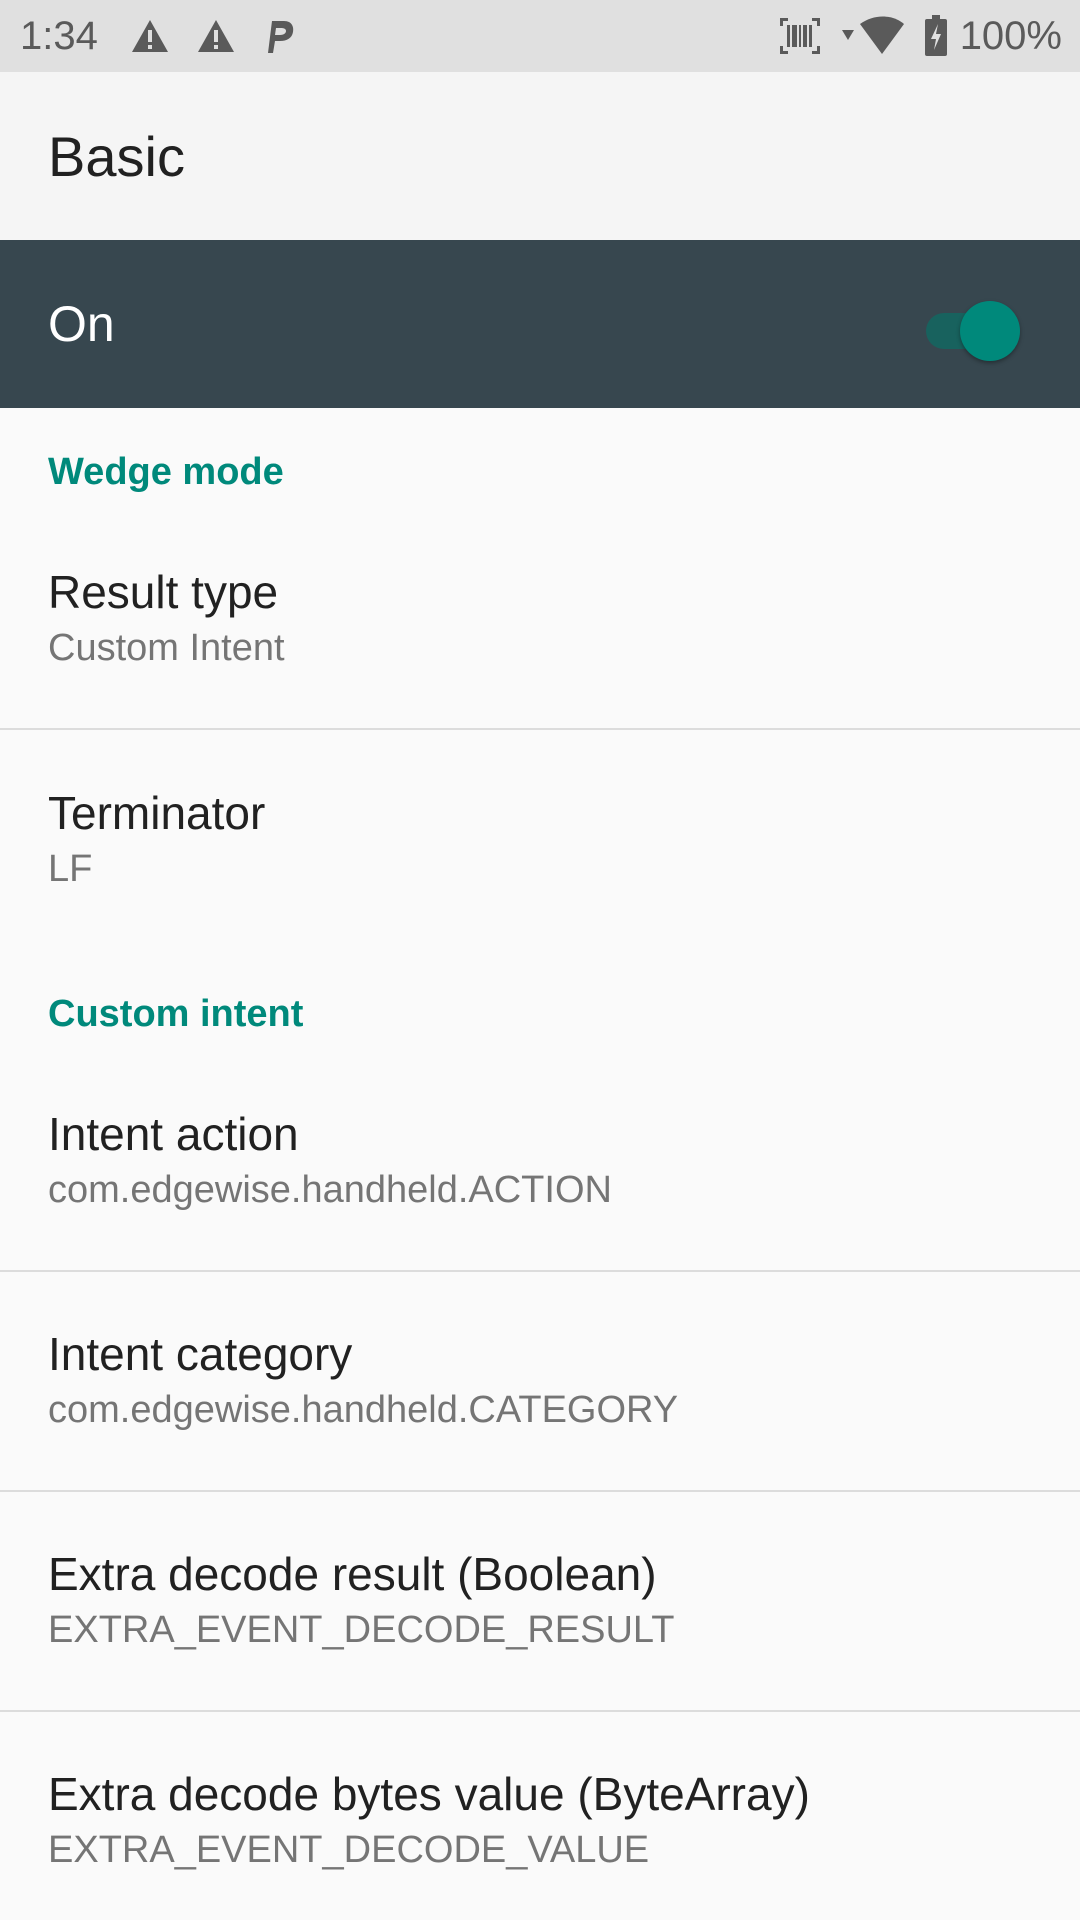  I want to click on status-bar-right: 100%, so click(911, 36).